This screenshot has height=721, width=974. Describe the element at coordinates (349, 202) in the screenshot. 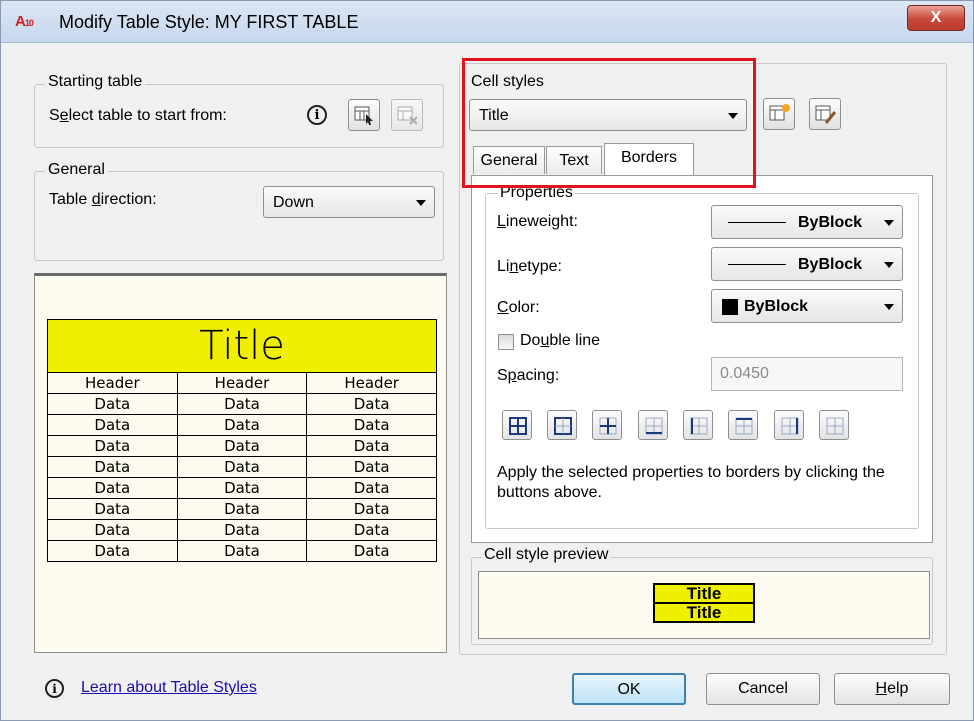

I see `table-direction-select: Down` at that location.